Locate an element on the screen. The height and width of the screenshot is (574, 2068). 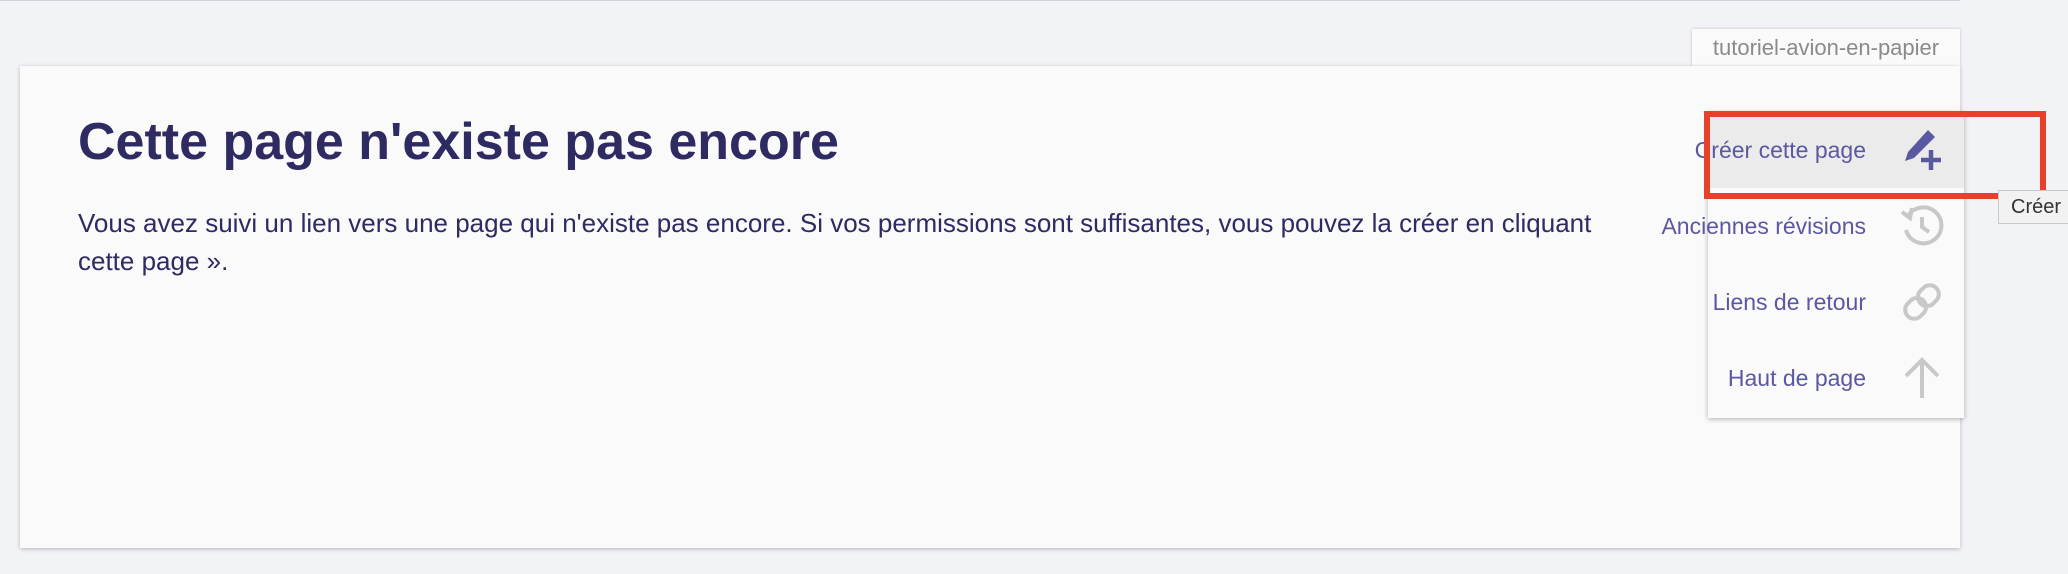
backlinks-button: Liens de retour is located at coordinates (1836, 302).